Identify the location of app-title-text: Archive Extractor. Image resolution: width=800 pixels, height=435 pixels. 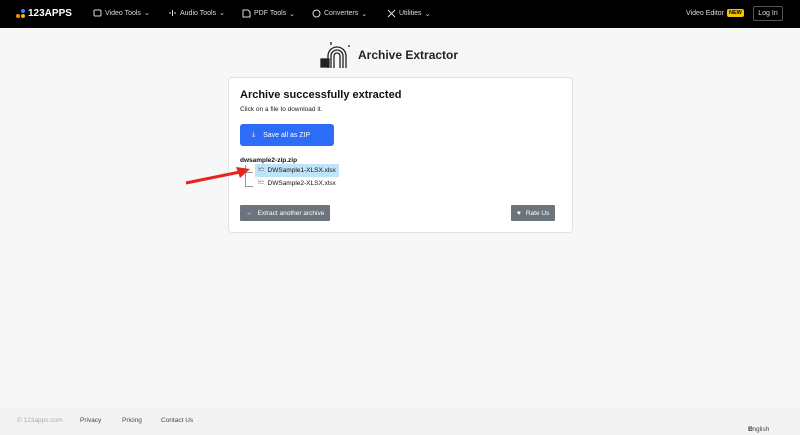
(408, 55).